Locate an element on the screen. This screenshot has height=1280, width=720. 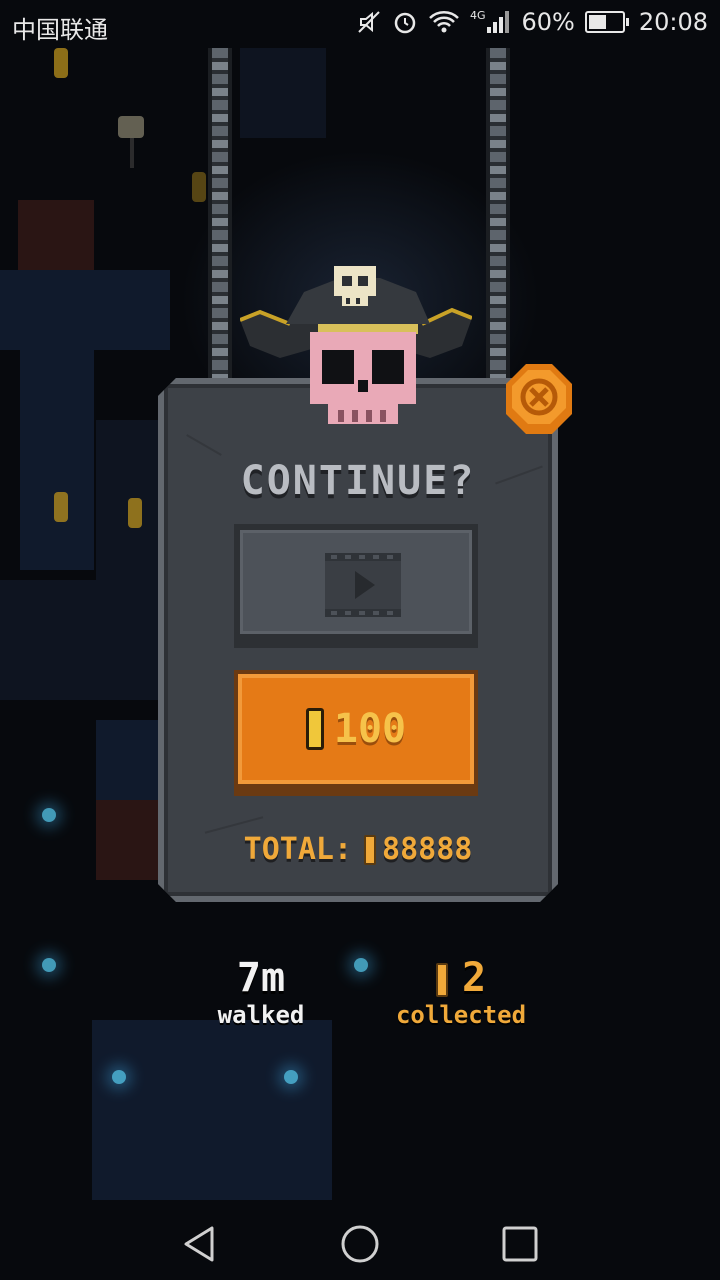
battery-percent: 60% is located at coordinates (548, 22).